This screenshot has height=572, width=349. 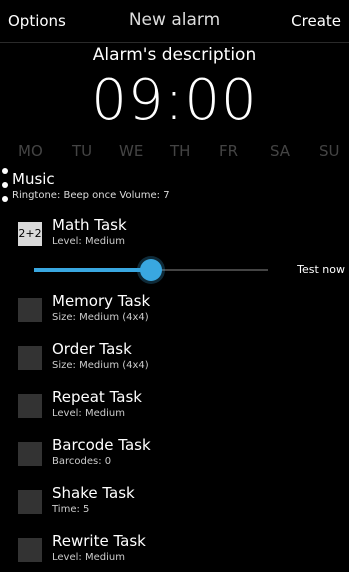 I want to click on difficulty-slider: Test now, so click(x=174, y=270).